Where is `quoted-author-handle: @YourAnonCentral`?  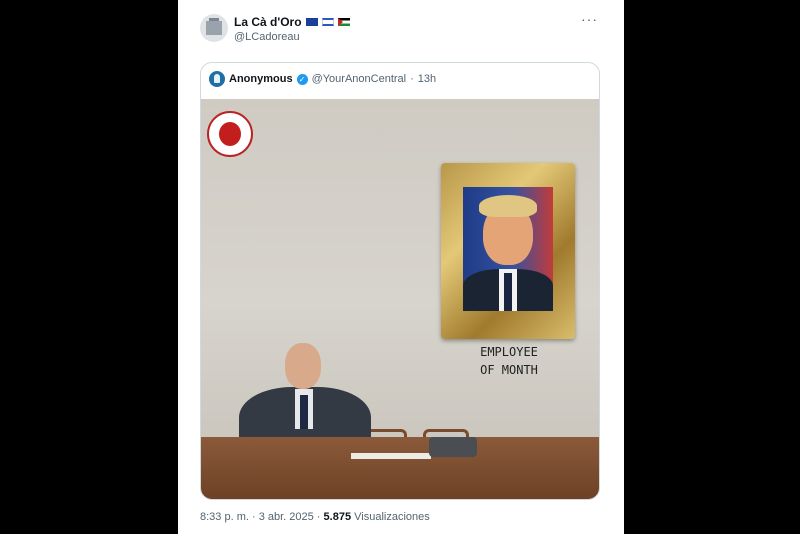
quoted-author-handle: @YourAnonCentral is located at coordinates (359, 79).